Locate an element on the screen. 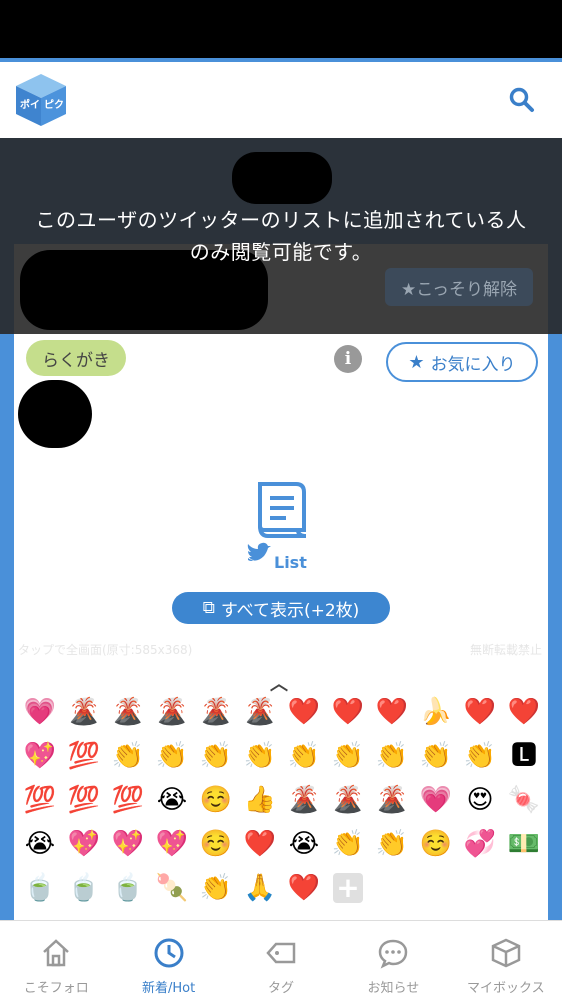 The width and height of the screenshot is (562, 1000). nav-label: お知らせ is located at coordinates (393, 988).